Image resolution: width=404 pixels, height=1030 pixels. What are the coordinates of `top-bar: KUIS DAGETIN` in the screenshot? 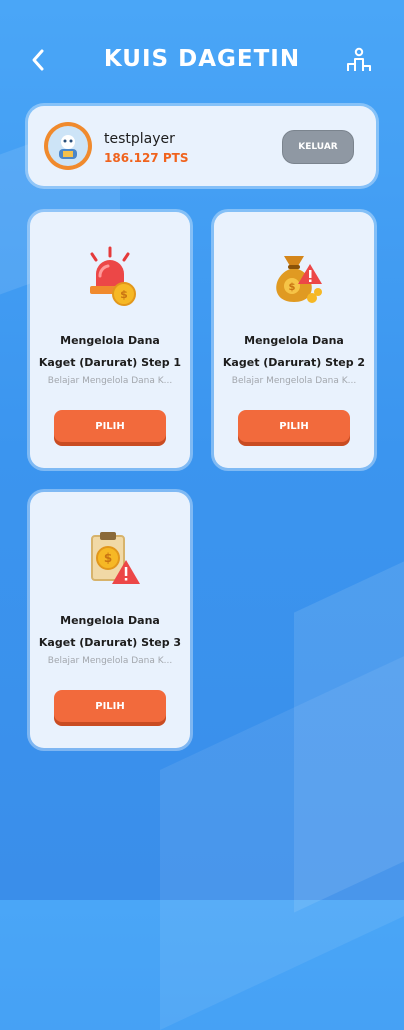 It's located at (202, 60).